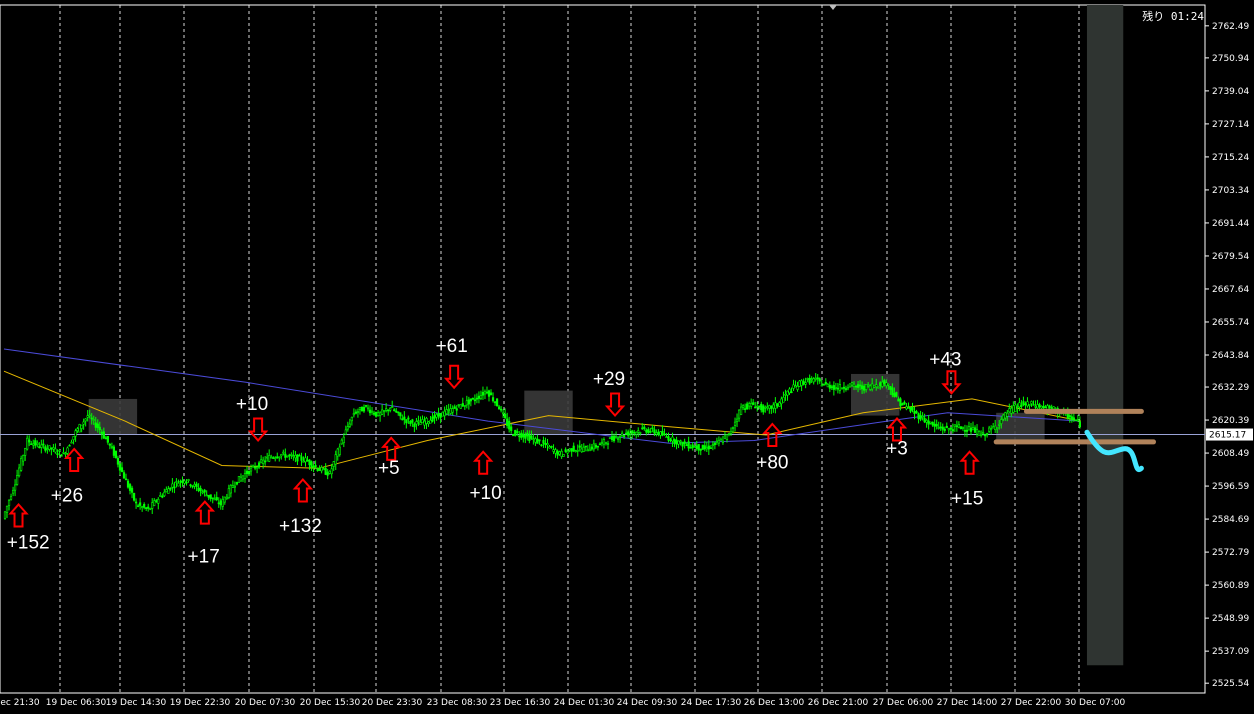 The image size is (1254, 714). Describe the element at coordinates (1173, 16) in the screenshot. I see `remaining-time: 残り 01:24` at that location.